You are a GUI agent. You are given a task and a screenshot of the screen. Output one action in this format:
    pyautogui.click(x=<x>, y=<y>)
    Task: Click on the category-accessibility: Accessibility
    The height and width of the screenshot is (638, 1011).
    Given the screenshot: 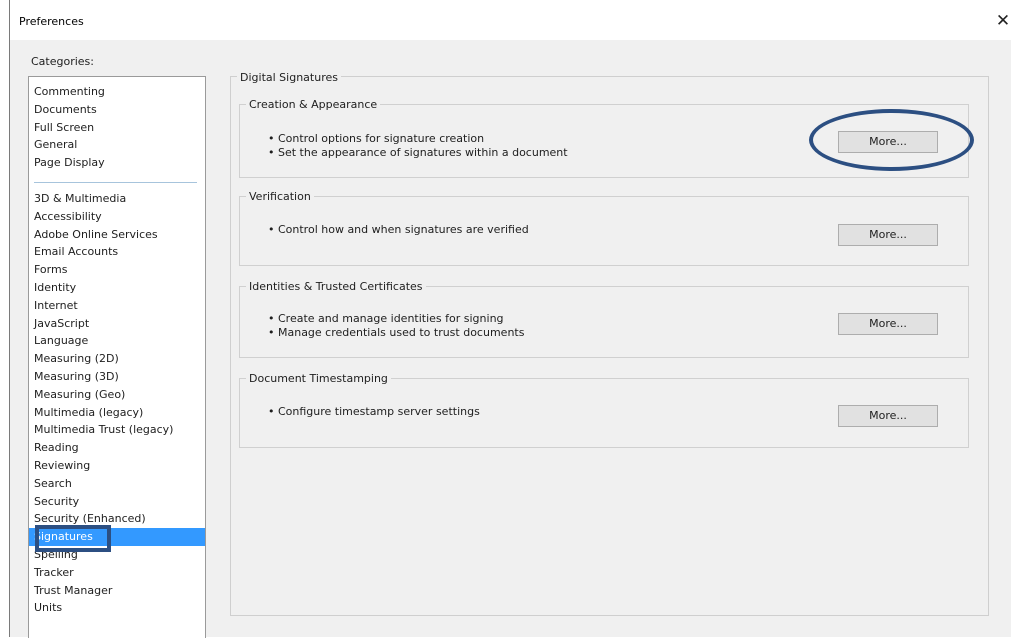 What is the action you would take?
    pyautogui.click(x=117, y=217)
    